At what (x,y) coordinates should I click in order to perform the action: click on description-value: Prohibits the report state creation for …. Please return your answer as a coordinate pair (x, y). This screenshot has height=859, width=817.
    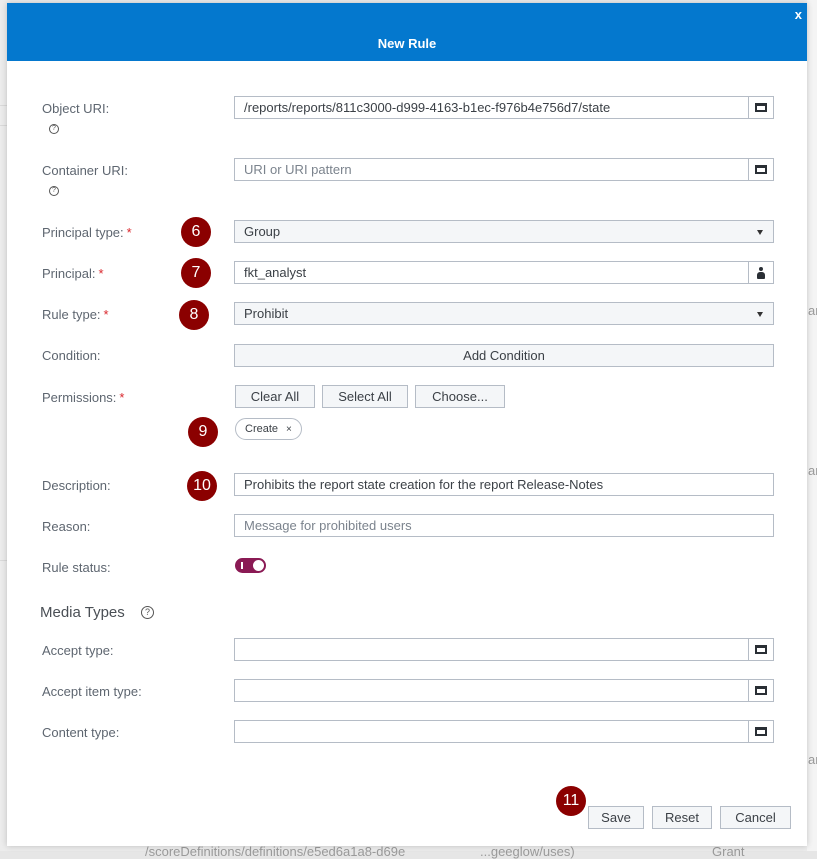
    Looking at the image, I should click on (424, 484).